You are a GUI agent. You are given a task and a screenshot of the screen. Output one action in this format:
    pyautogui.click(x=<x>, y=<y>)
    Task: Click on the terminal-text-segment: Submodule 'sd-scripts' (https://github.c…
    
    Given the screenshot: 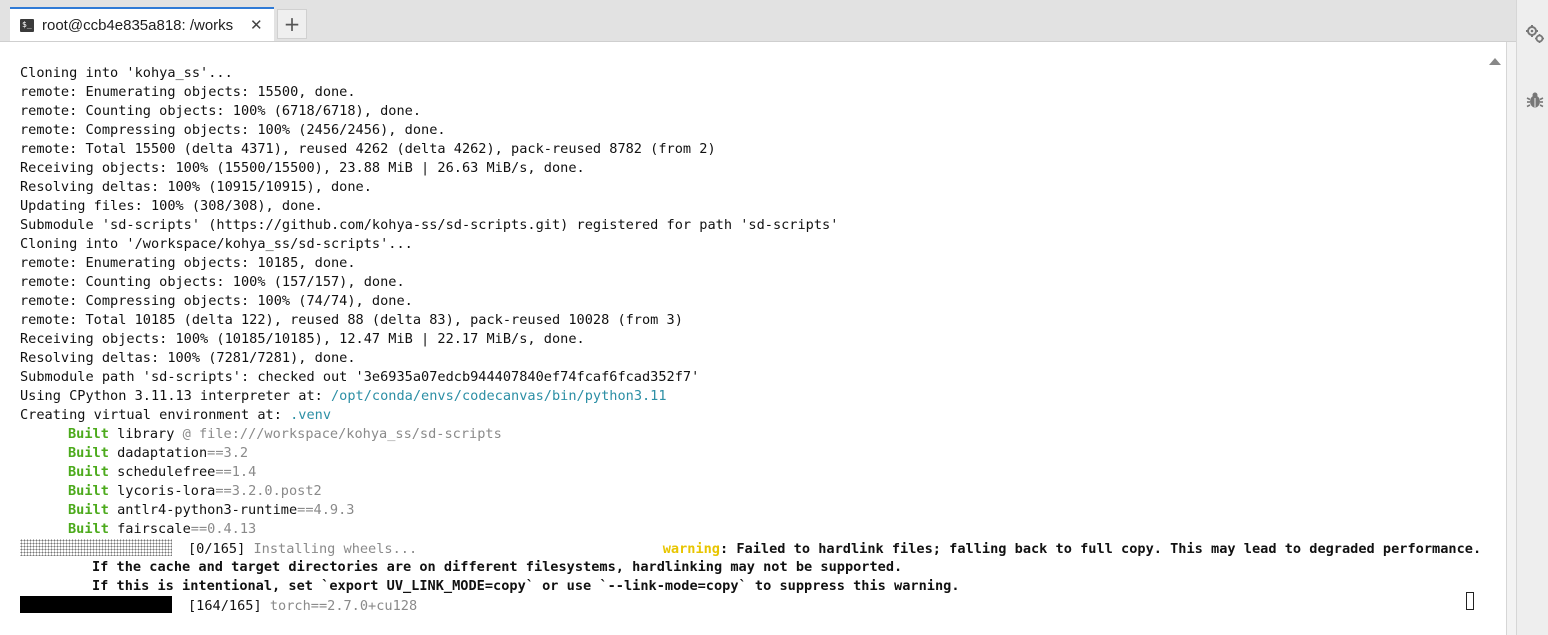 What is the action you would take?
    pyautogui.click(x=429, y=225)
    